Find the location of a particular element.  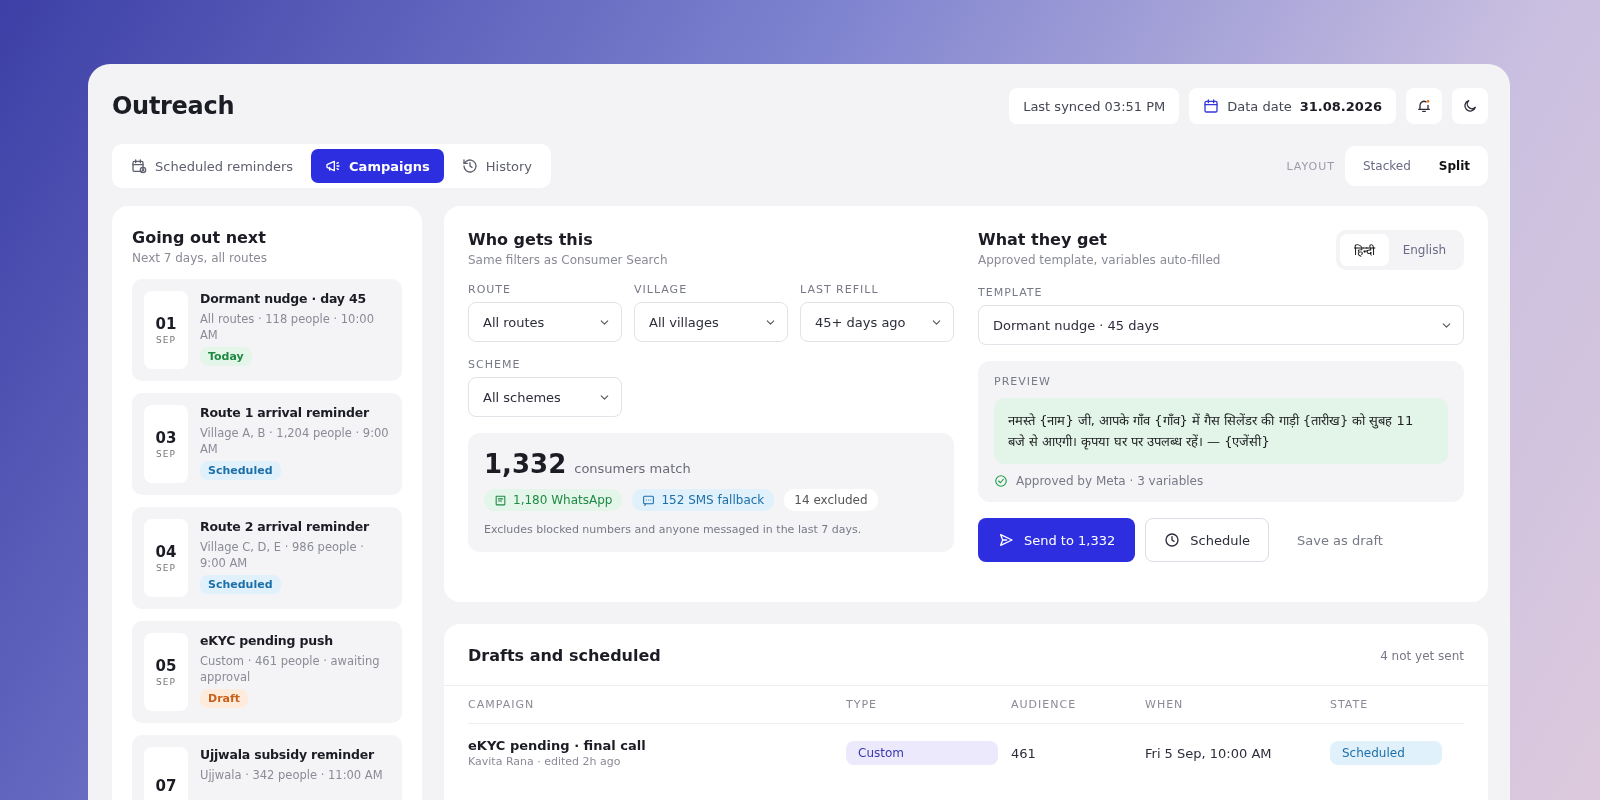

reminder-title: Dormant nudge · day 45 is located at coordinates (283, 298).